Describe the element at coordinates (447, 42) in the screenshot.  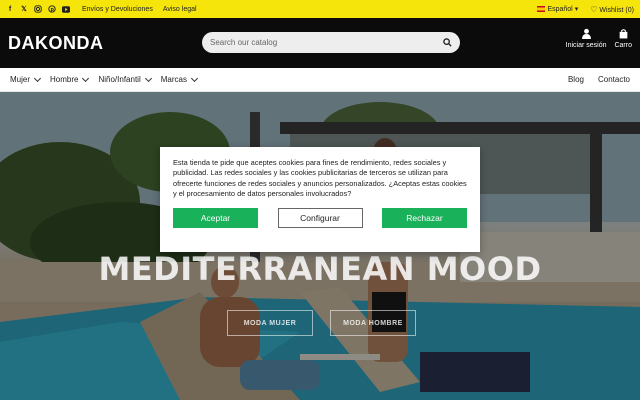
I see `search-icon` at that location.